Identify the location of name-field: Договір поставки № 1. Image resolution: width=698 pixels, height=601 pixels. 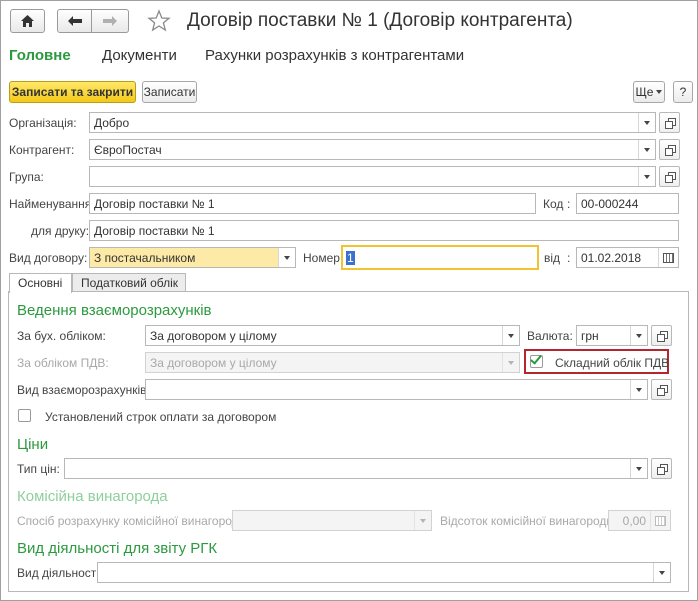
(312, 203).